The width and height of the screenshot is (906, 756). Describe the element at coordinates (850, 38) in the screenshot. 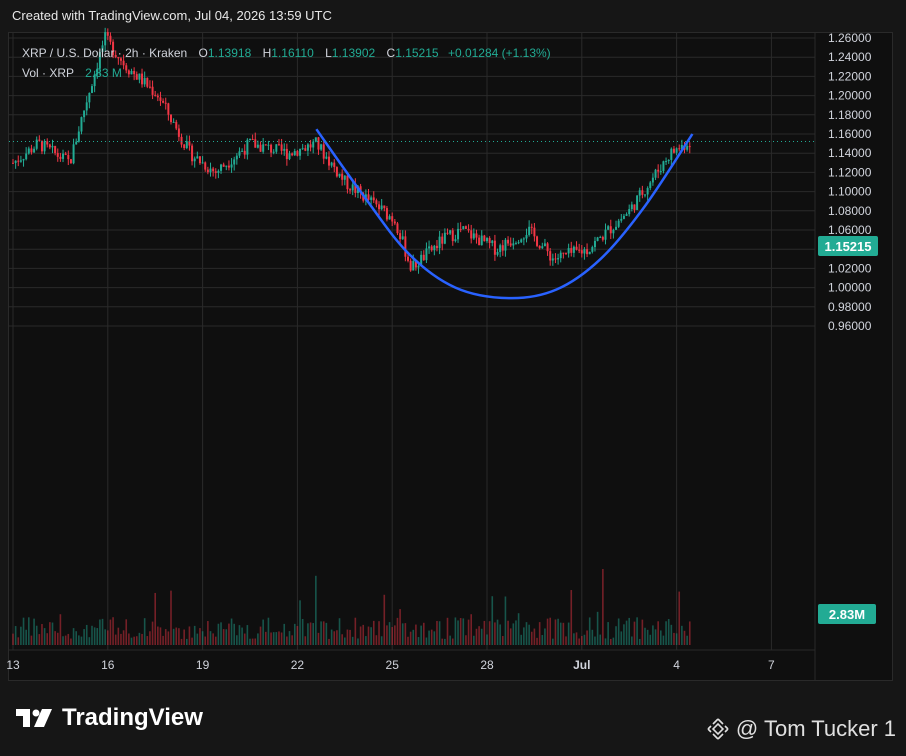

I see `price-tick-label: 1.26000` at that location.